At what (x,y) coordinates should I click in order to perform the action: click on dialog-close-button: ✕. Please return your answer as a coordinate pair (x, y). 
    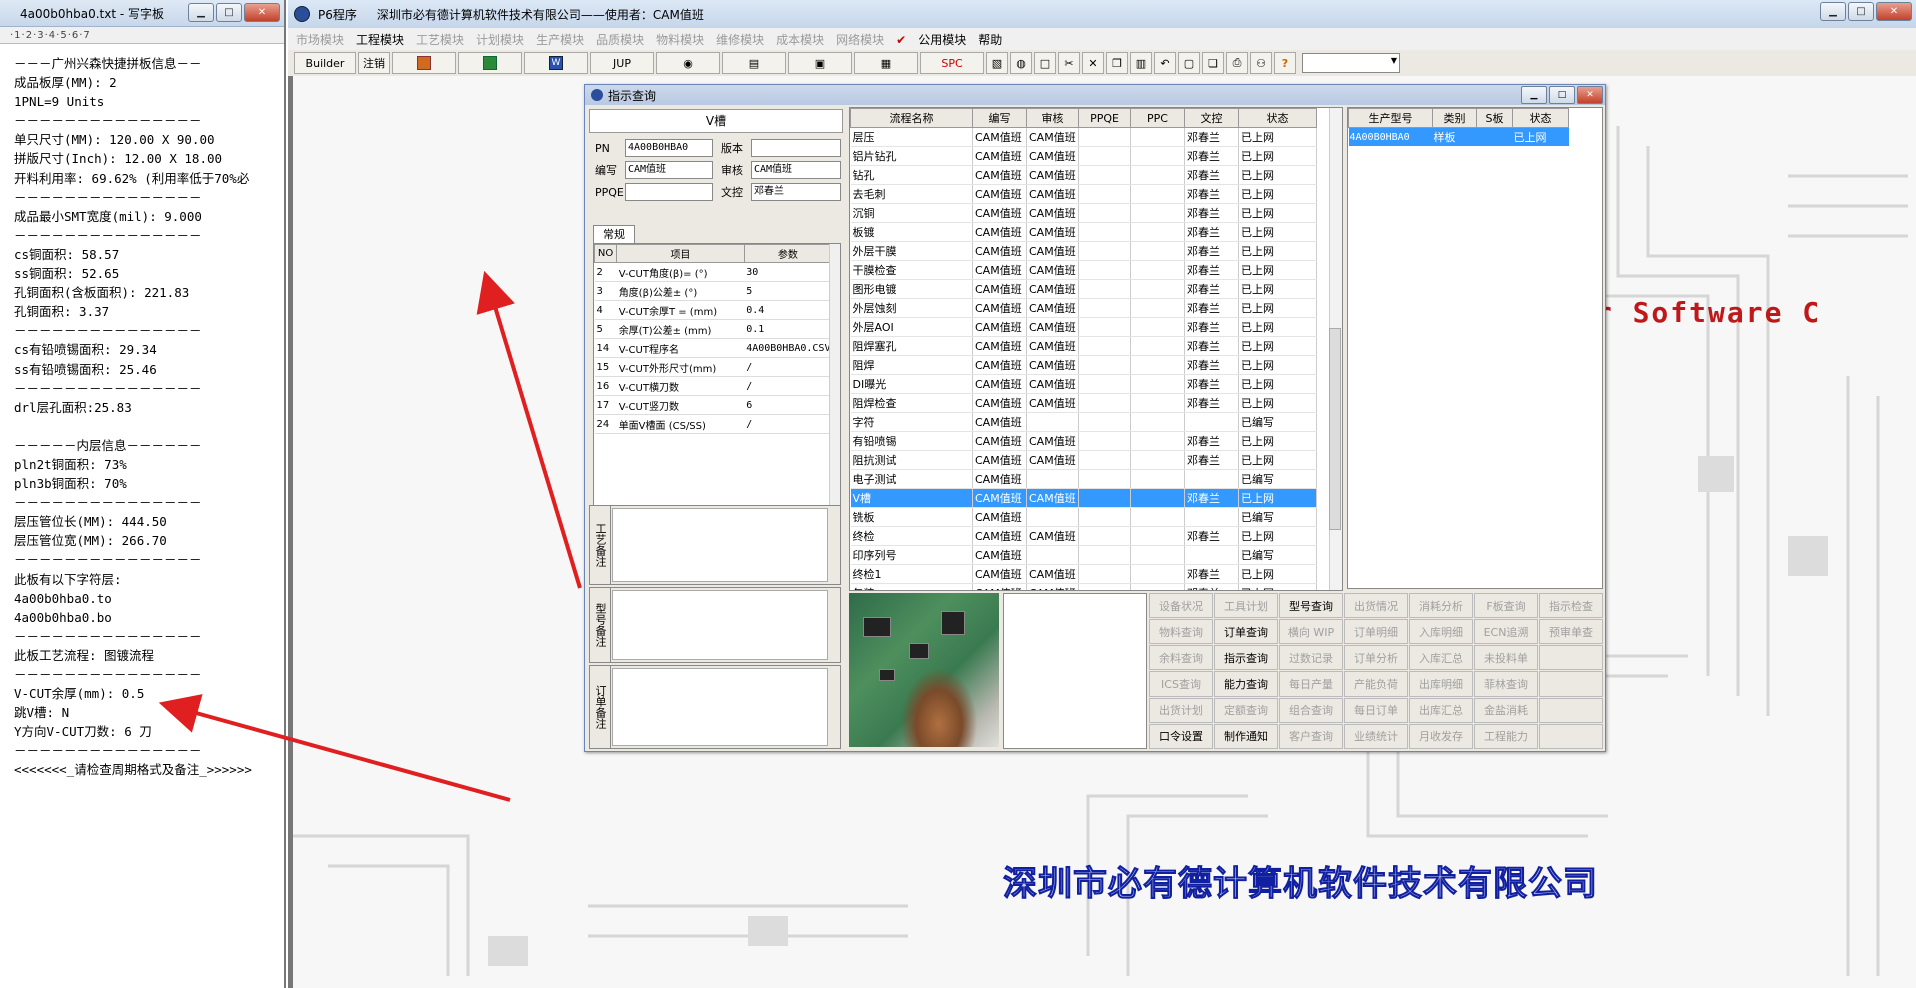
    Looking at the image, I should click on (1590, 95).